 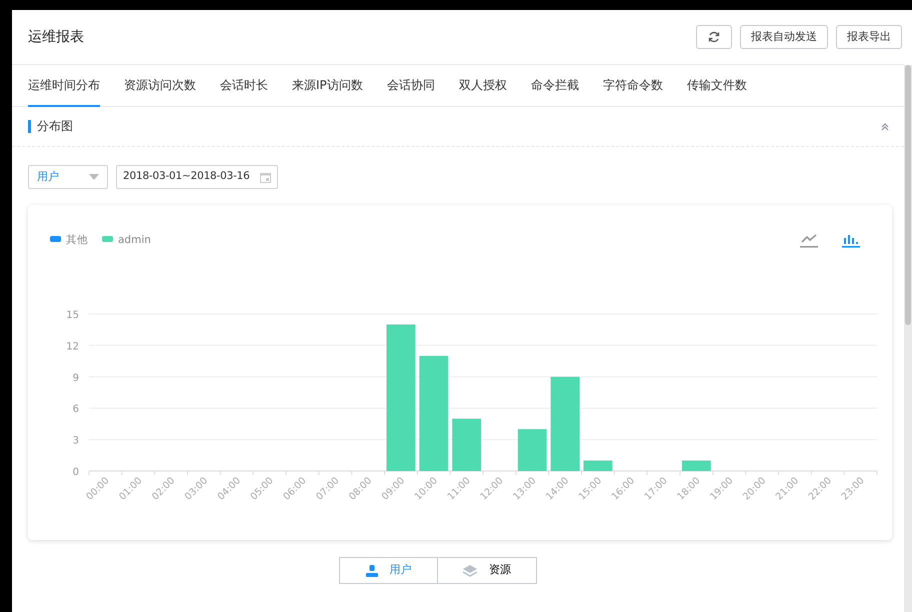 What do you see at coordinates (809, 241) in the screenshot?
I see `line-chart-icon` at bounding box center [809, 241].